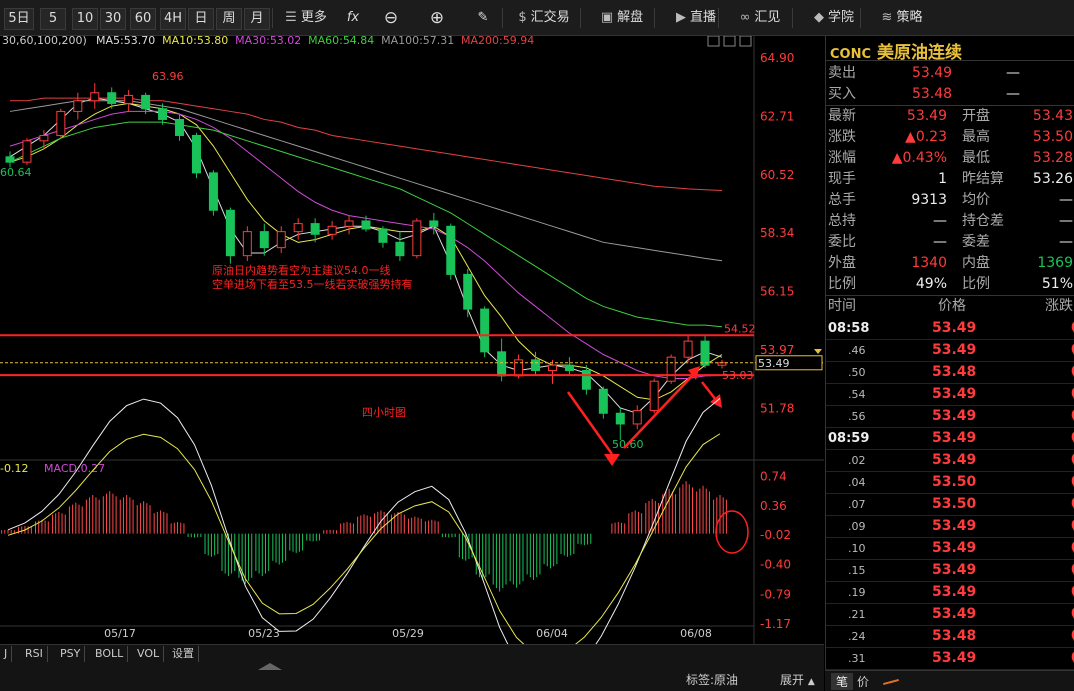 This screenshot has height=691, width=1074. I want to click on period-button-周: 周, so click(229, 19).